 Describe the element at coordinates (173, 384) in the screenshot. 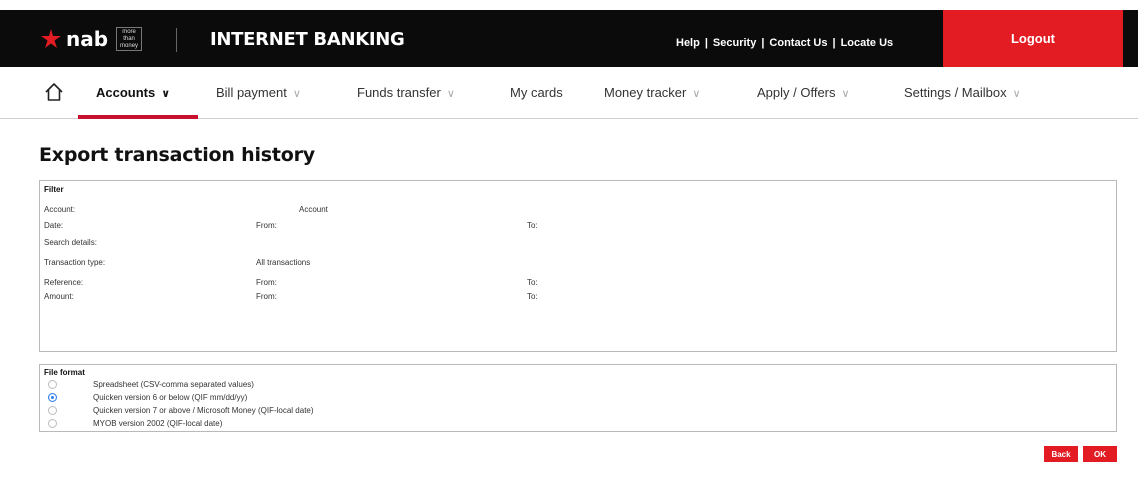

I see `format-option-label: Spreadsheet (CSV-comma separated values)` at that location.